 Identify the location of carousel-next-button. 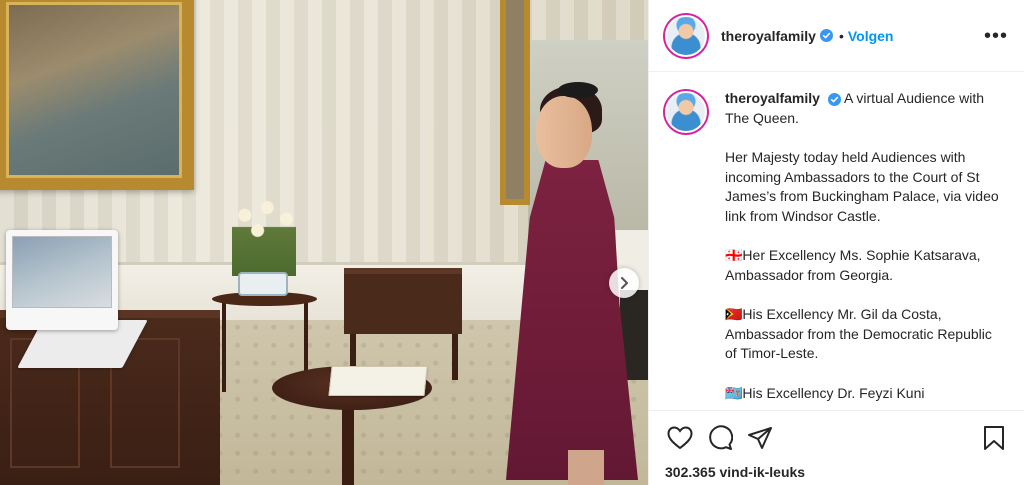
(624, 283).